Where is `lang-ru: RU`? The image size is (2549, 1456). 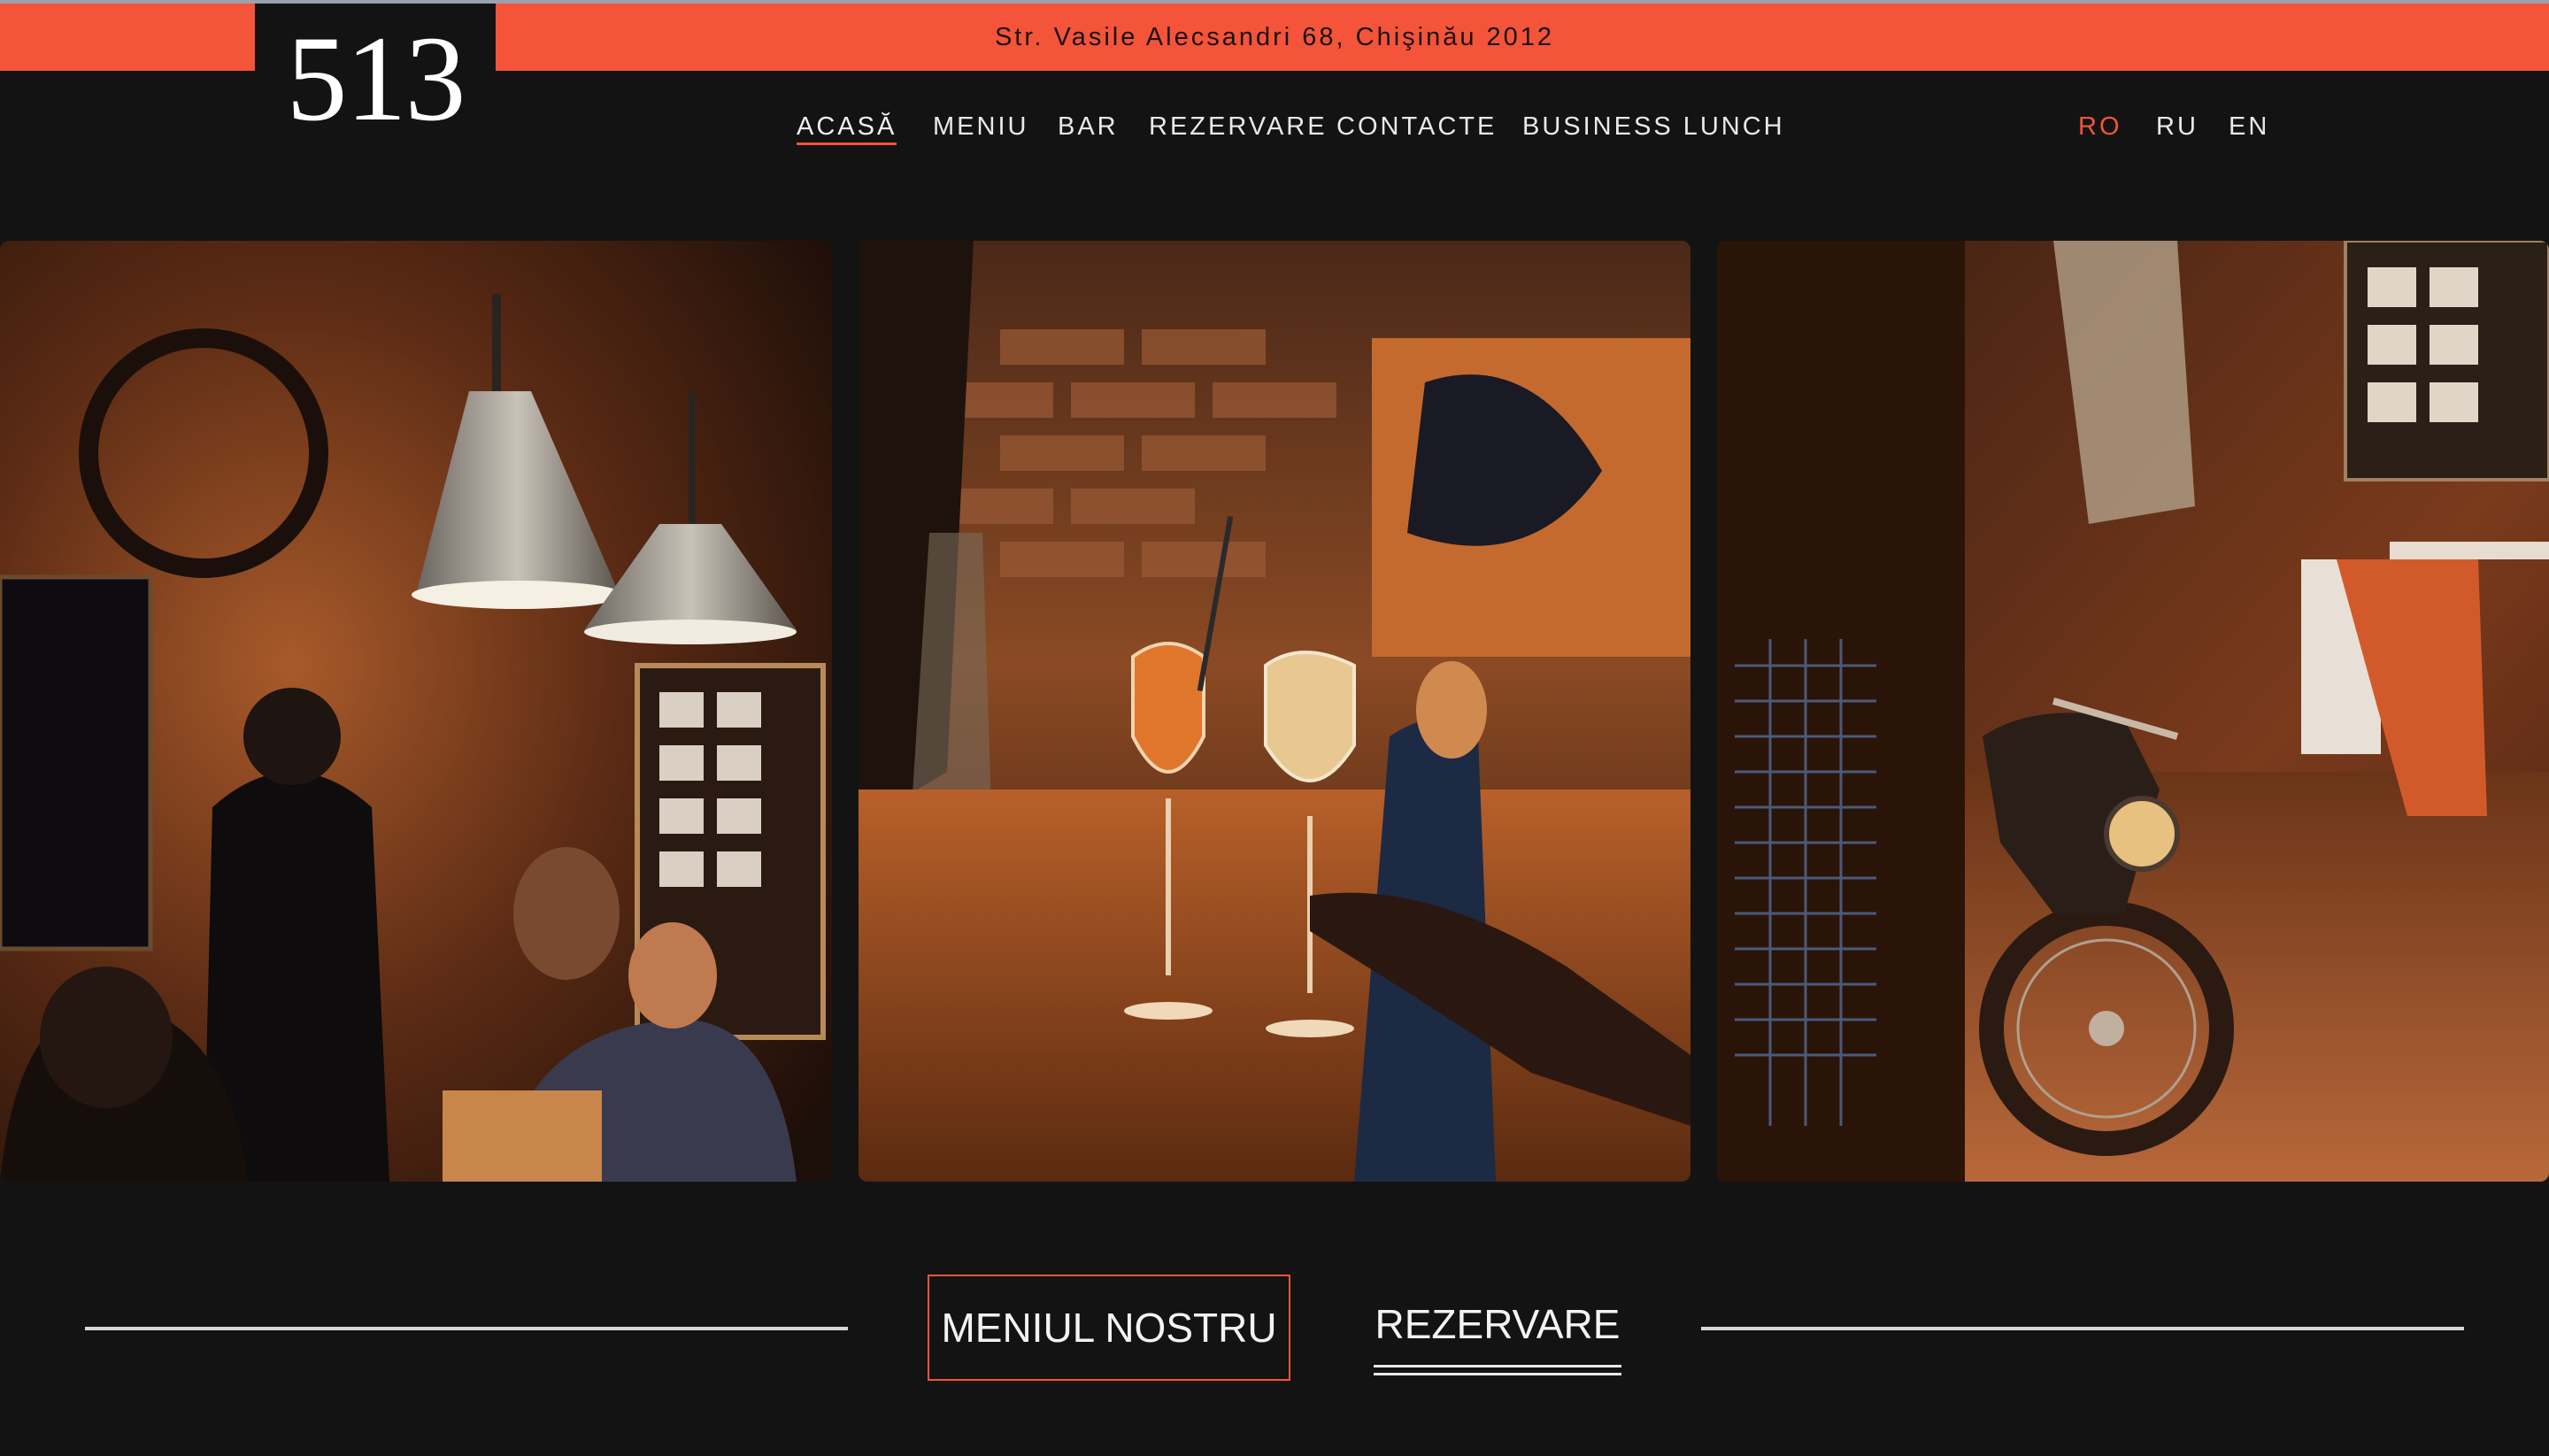
lang-ru: RU is located at coordinates (2178, 126).